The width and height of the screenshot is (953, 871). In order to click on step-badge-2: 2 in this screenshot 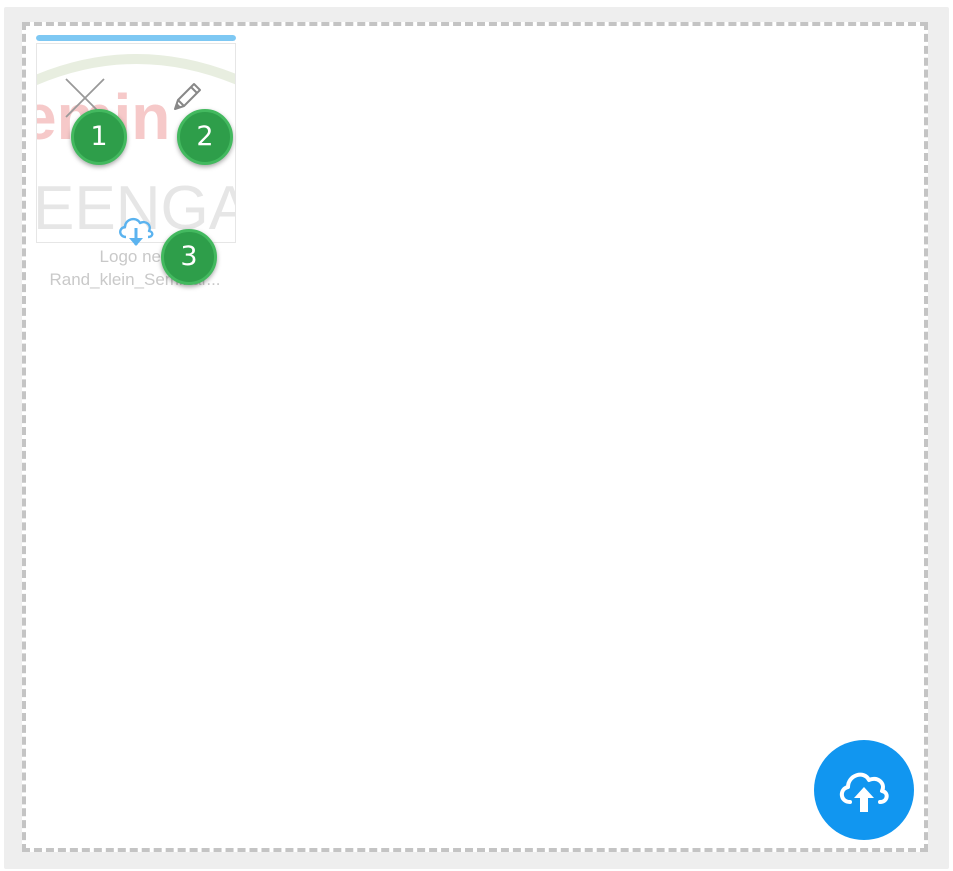, I will do `click(205, 137)`.